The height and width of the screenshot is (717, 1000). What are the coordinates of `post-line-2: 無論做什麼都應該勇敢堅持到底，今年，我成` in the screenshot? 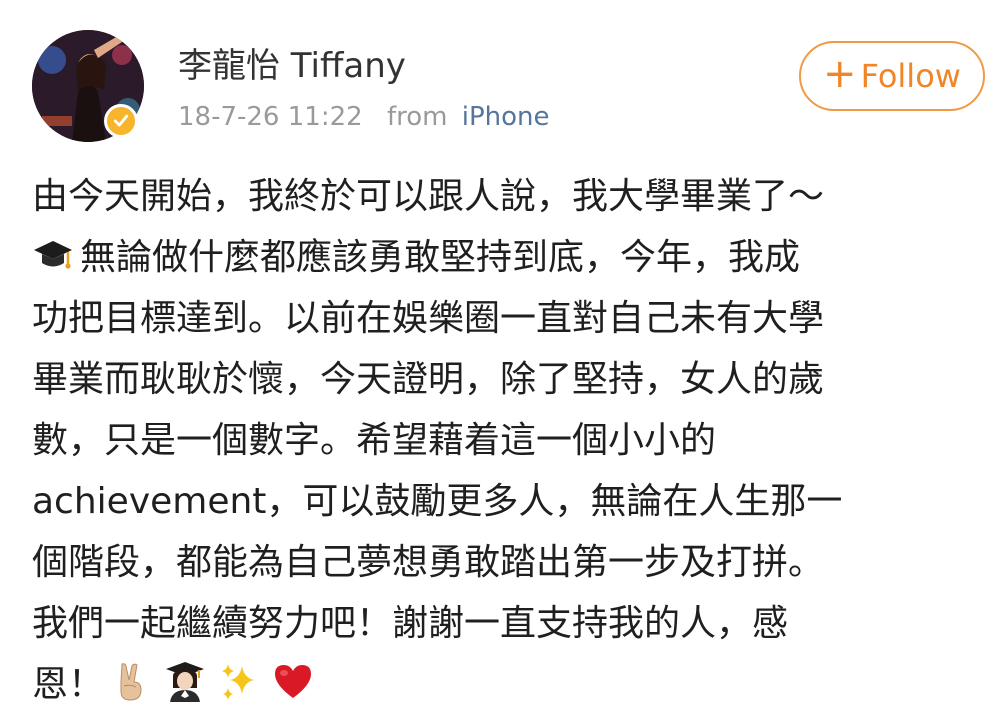 It's located at (507, 257).